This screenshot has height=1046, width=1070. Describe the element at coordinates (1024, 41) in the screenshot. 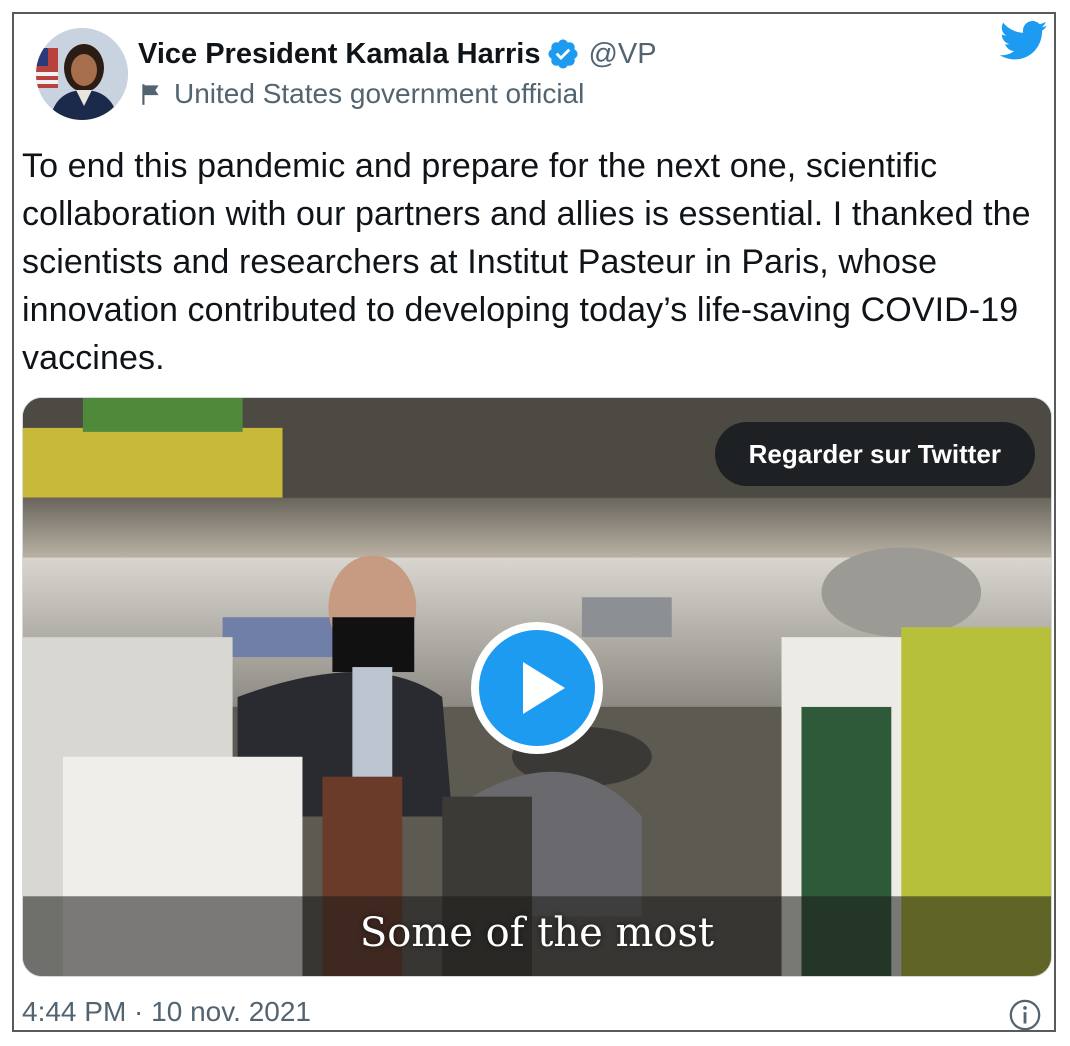

I see `twitter-bird-icon` at that location.